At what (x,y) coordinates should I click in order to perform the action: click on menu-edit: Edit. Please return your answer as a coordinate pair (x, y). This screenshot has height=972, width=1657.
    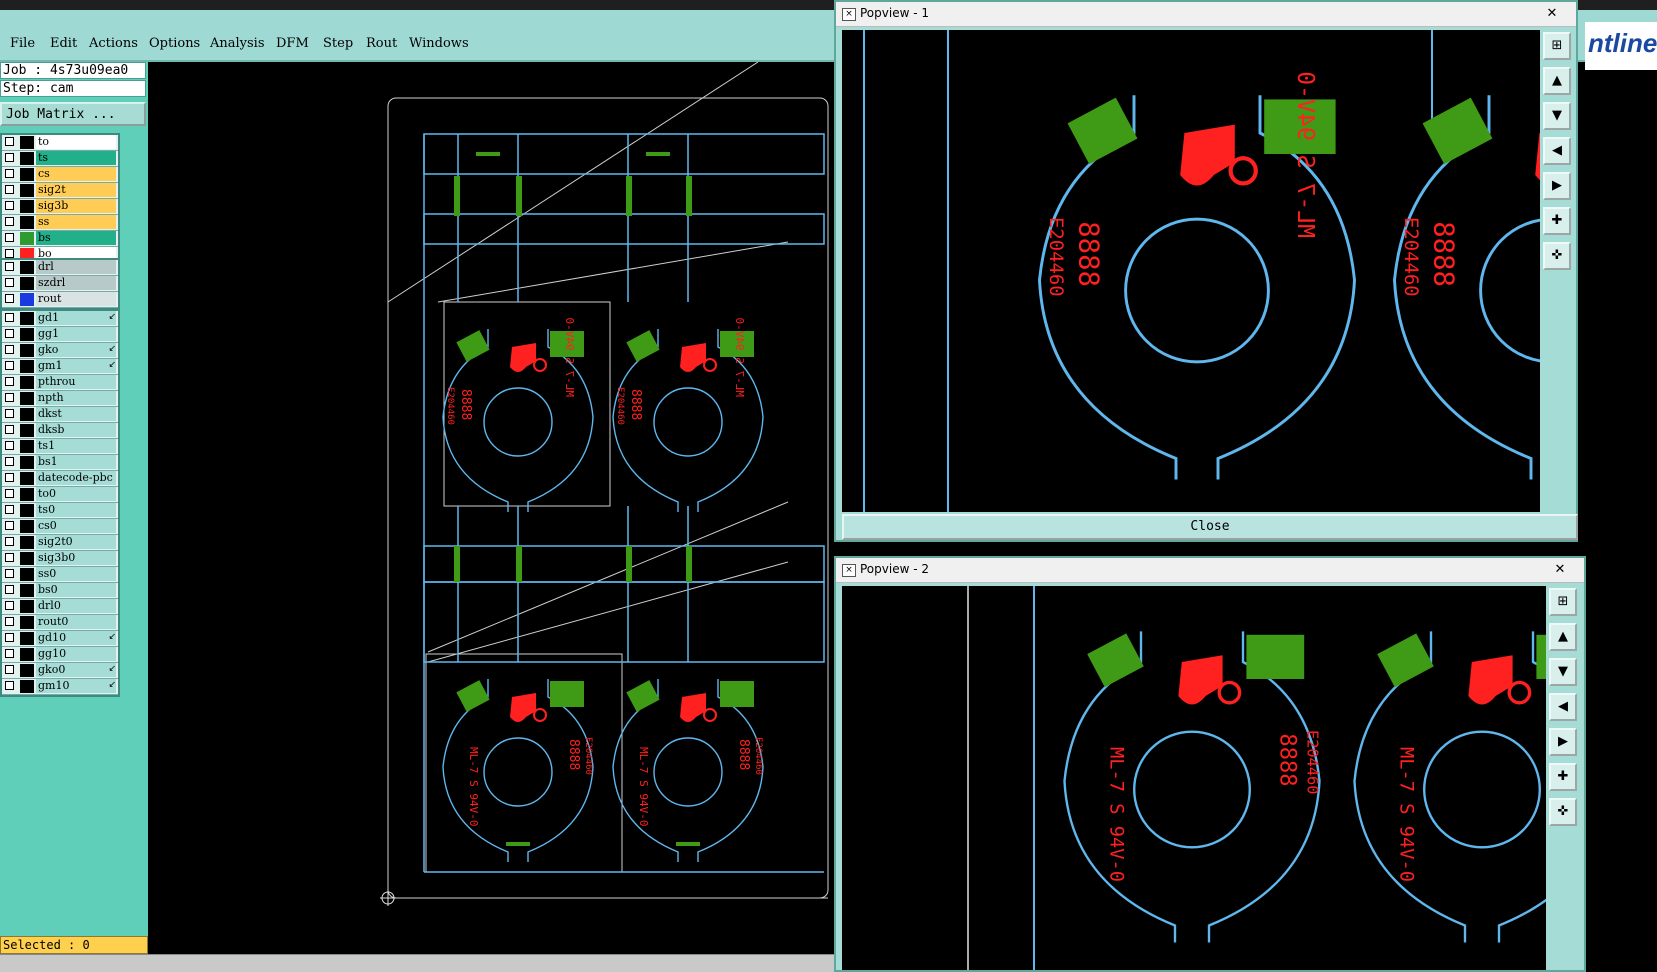
    Looking at the image, I should click on (63, 43).